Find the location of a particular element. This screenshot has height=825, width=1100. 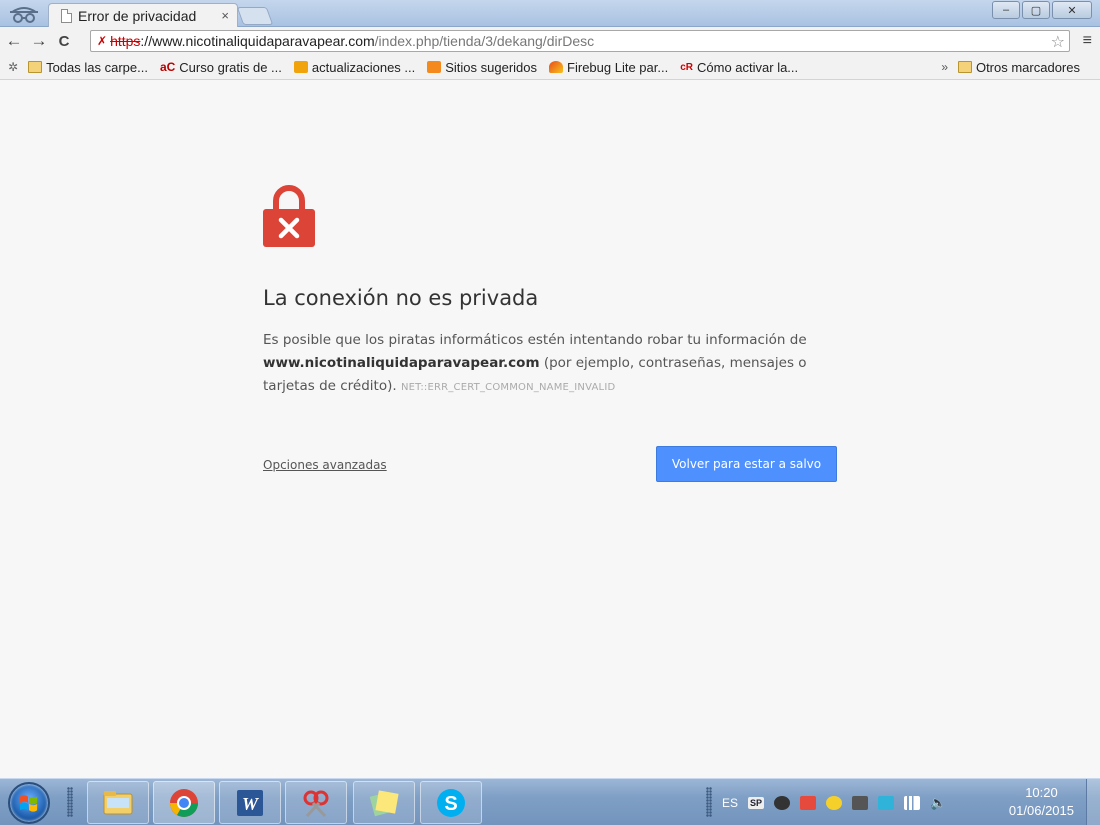

taskbar-grip is located at coordinates (70, 802).